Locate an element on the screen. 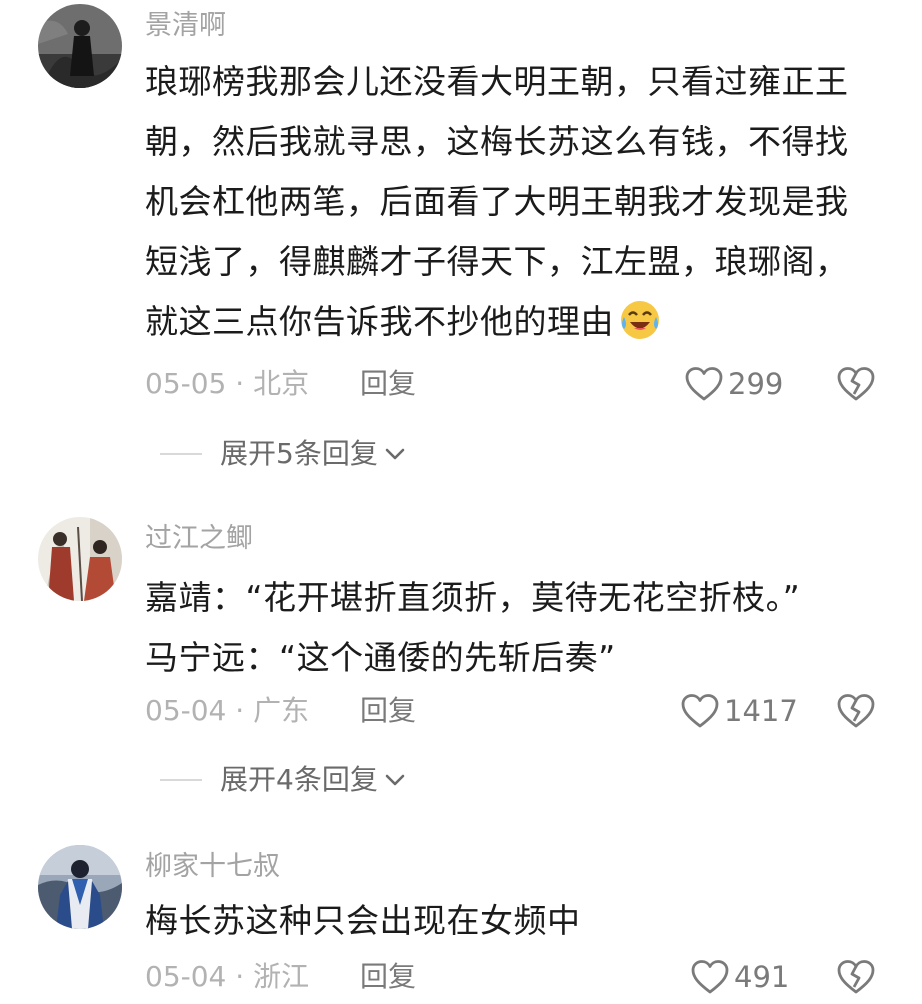 Image resolution: width=922 pixels, height=1004 pixels. comment-line-text: 就这三点你告诉我不抄他的理由 is located at coordinates (379, 321).